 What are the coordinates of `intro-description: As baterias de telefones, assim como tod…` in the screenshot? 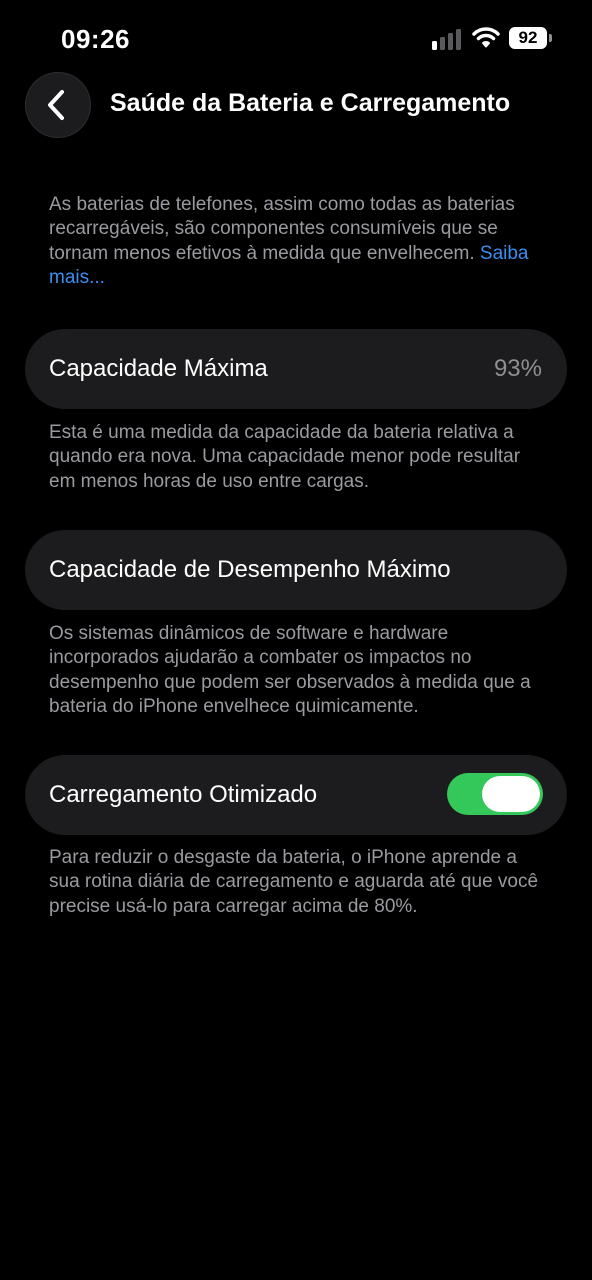 It's located at (299, 242).